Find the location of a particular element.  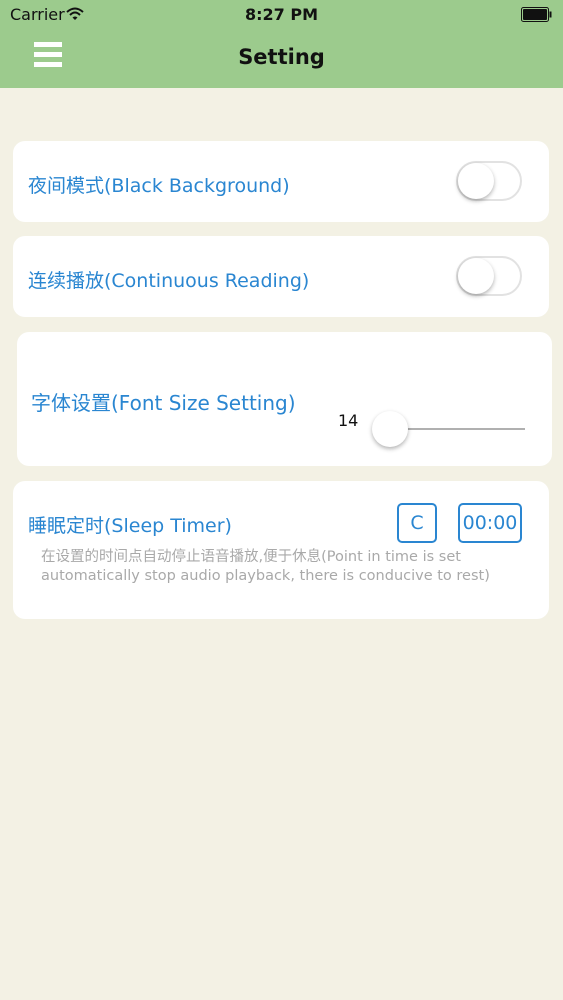

night-mode-row: 夜间模式(Black Background) is located at coordinates (281, 181).